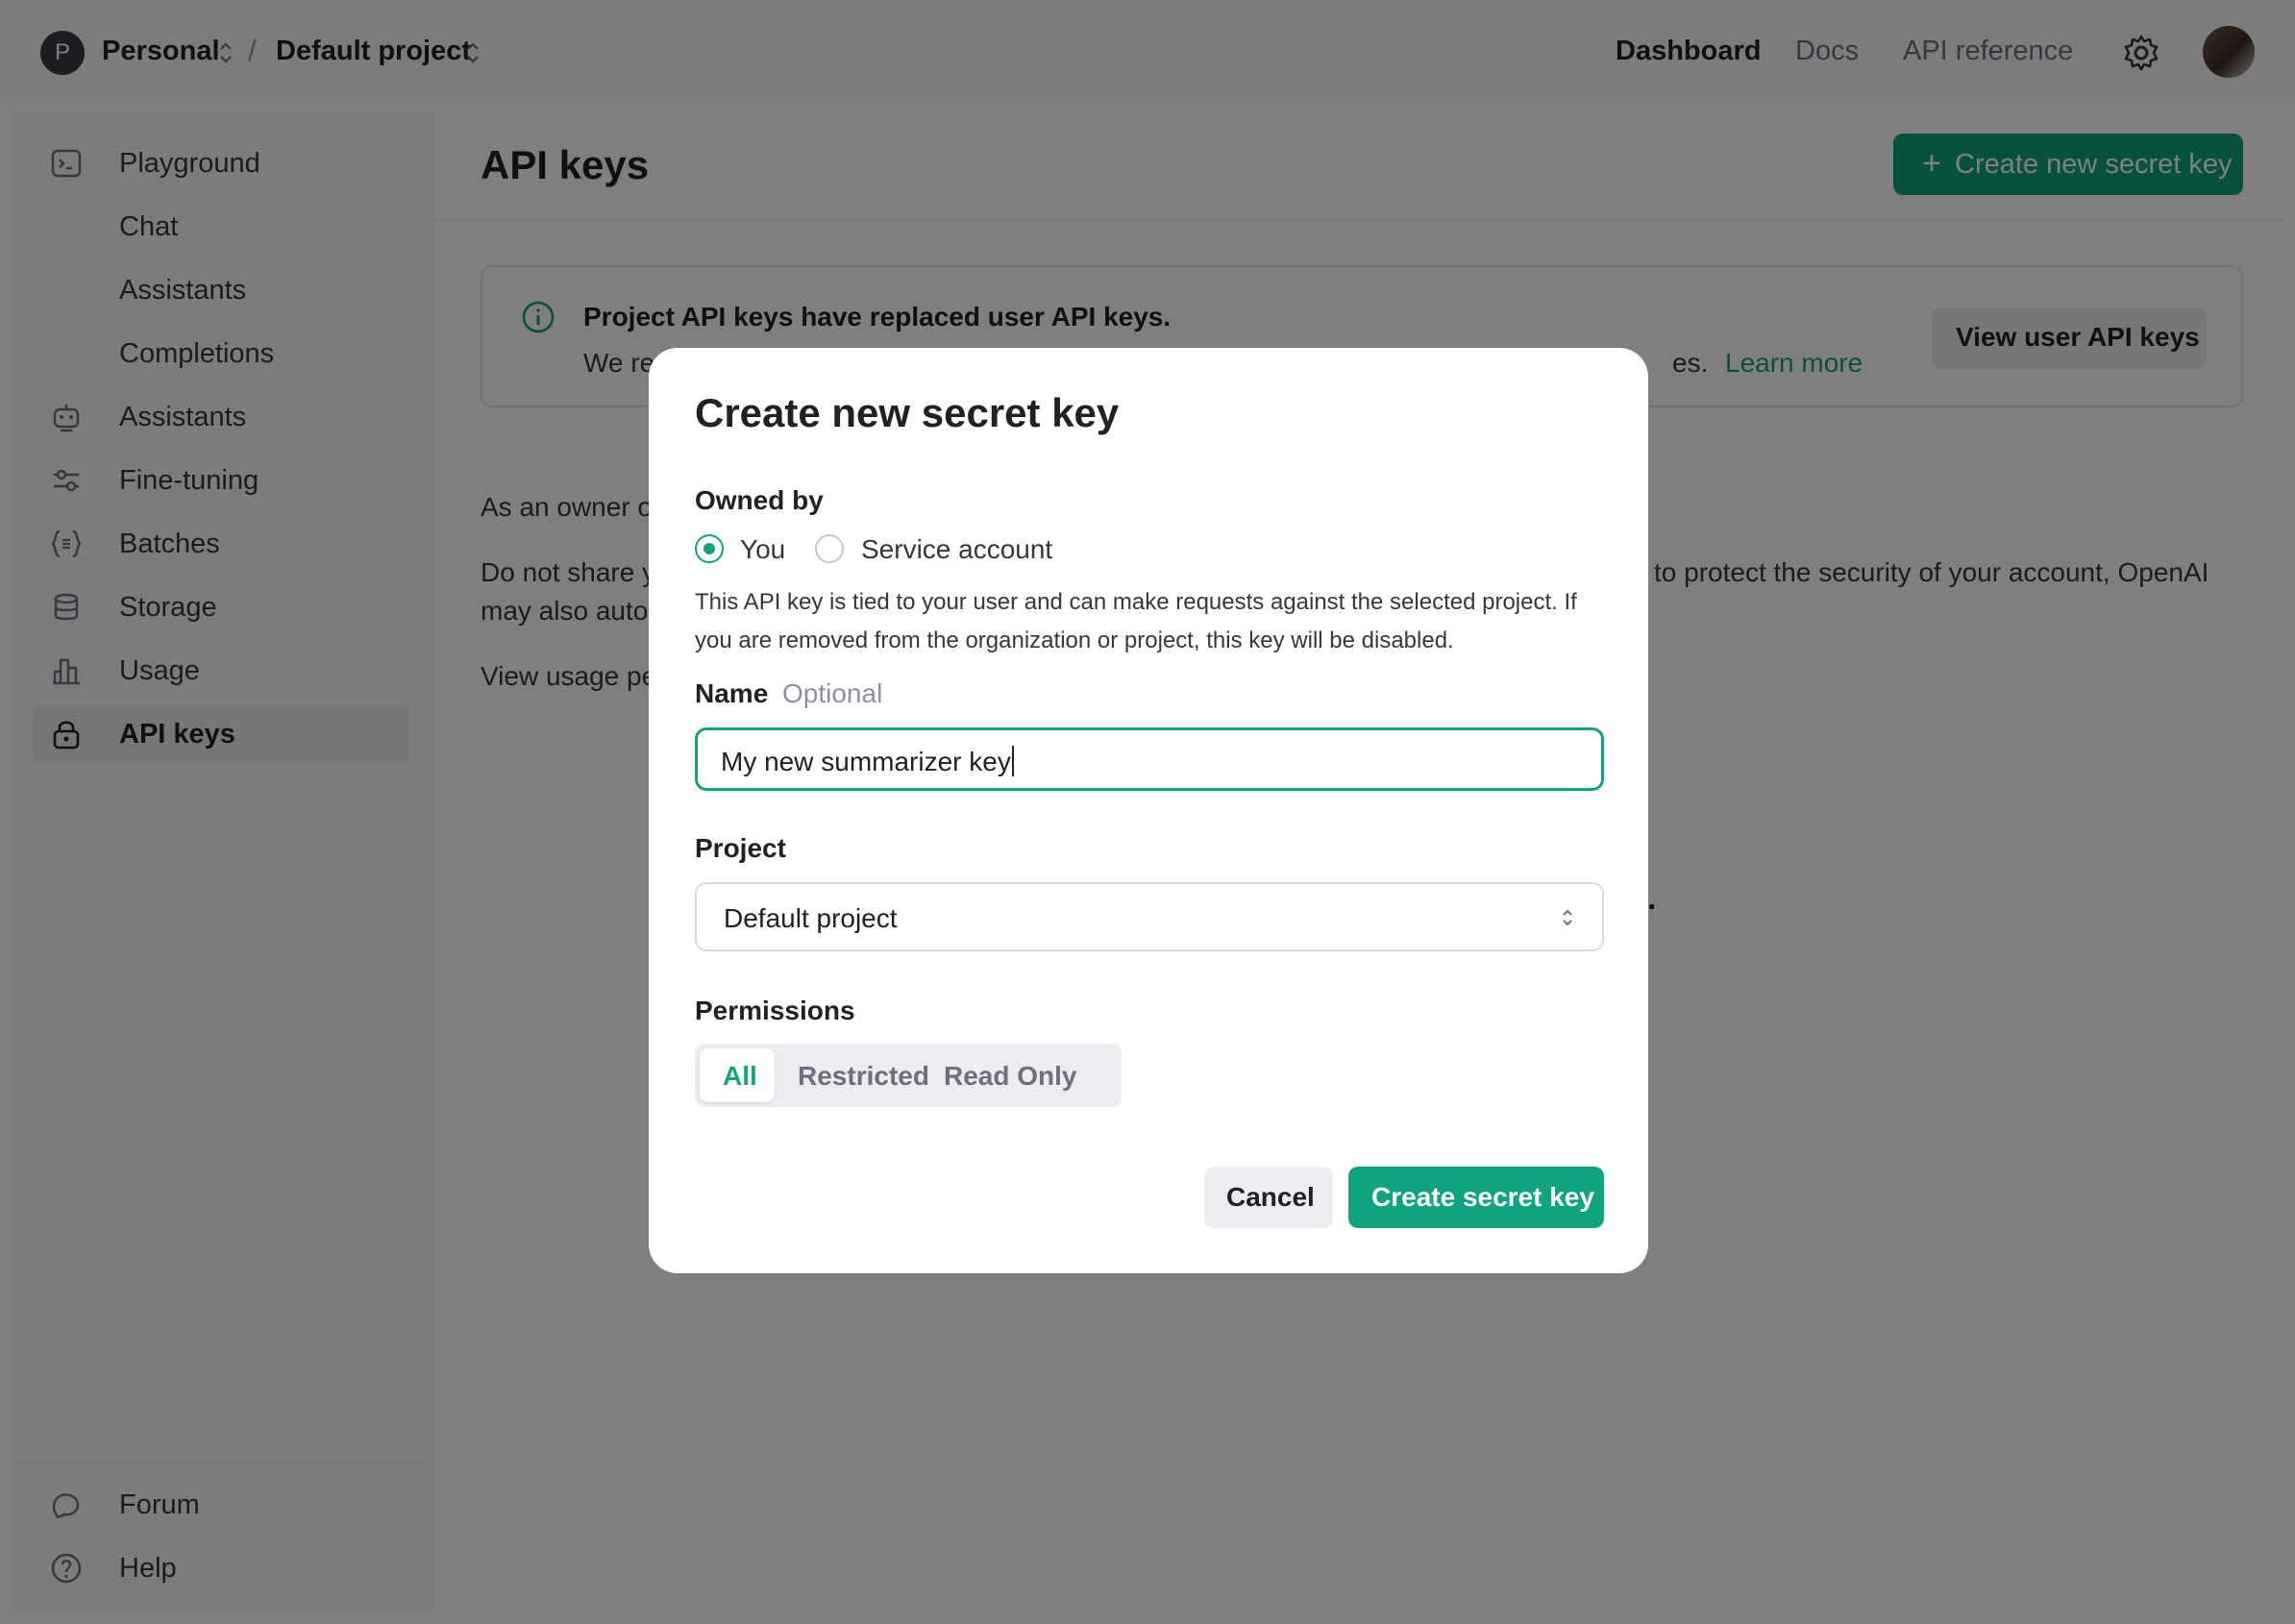 The width and height of the screenshot is (2295, 1624). Describe the element at coordinates (908, 413) in the screenshot. I see `dialog-title: Create new secret key` at that location.